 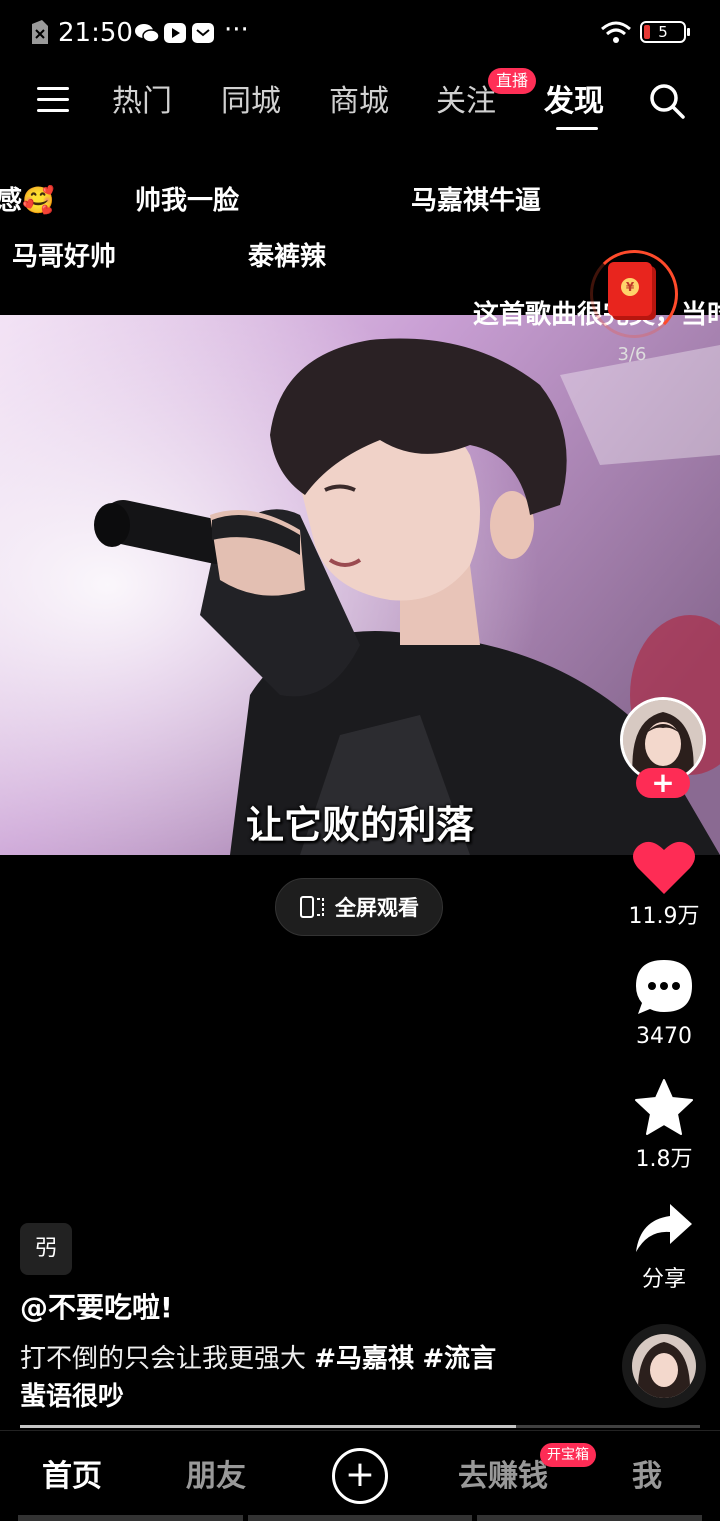 What do you see at coordinates (167, 1359) in the screenshot?
I see `caption-body: 打不倒的只会让我更强大` at bounding box center [167, 1359].